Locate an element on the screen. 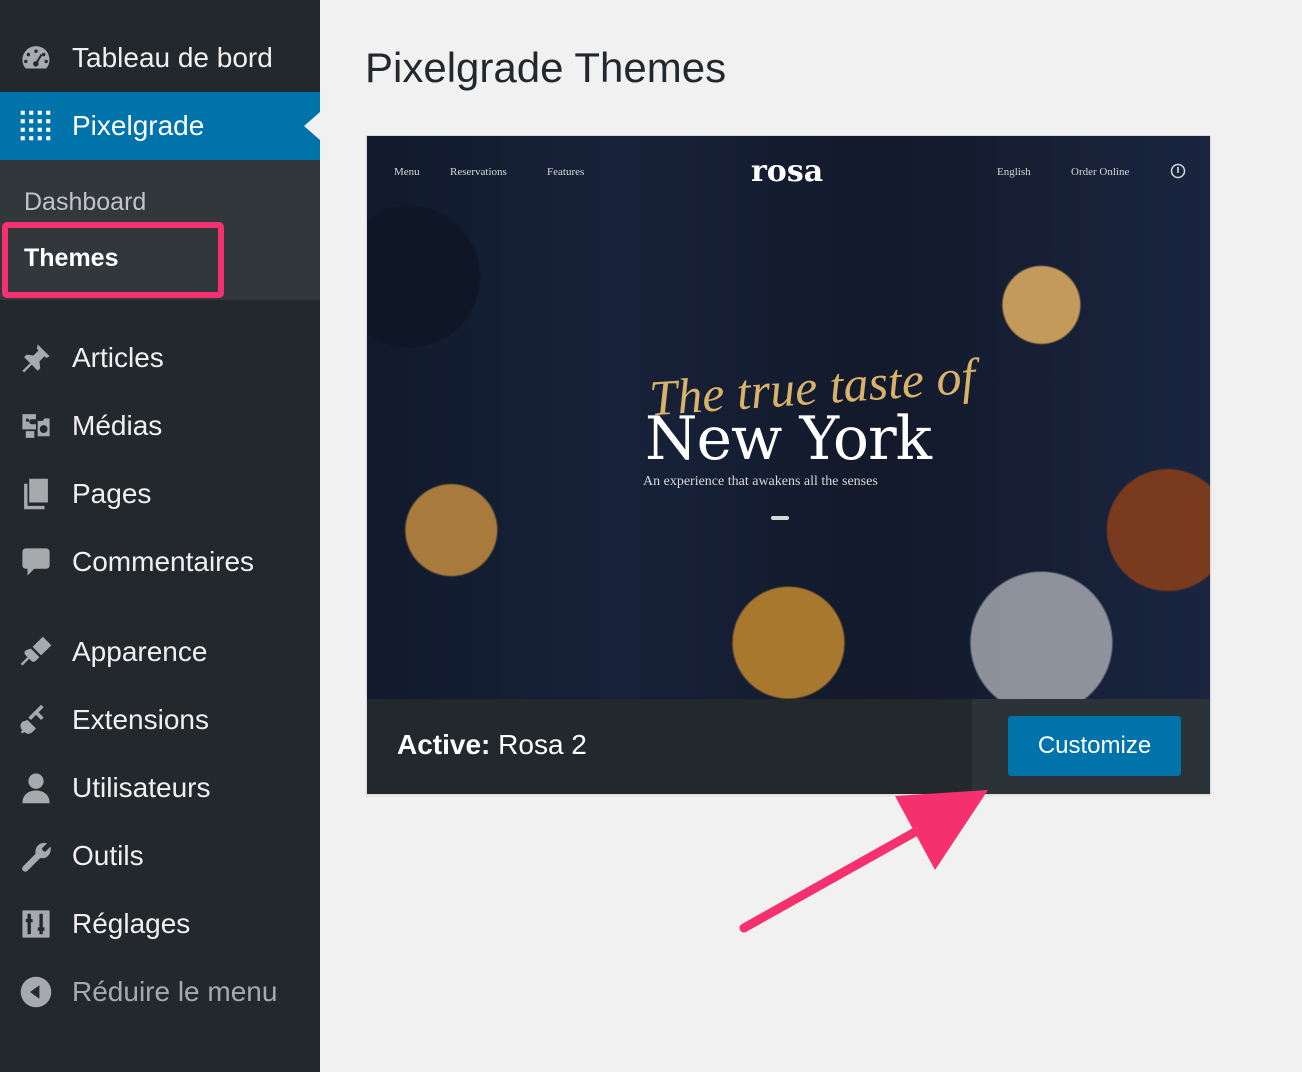 This screenshot has height=1072, width=1302. screenshot-info-icon is located at coordinates (1178, 171).